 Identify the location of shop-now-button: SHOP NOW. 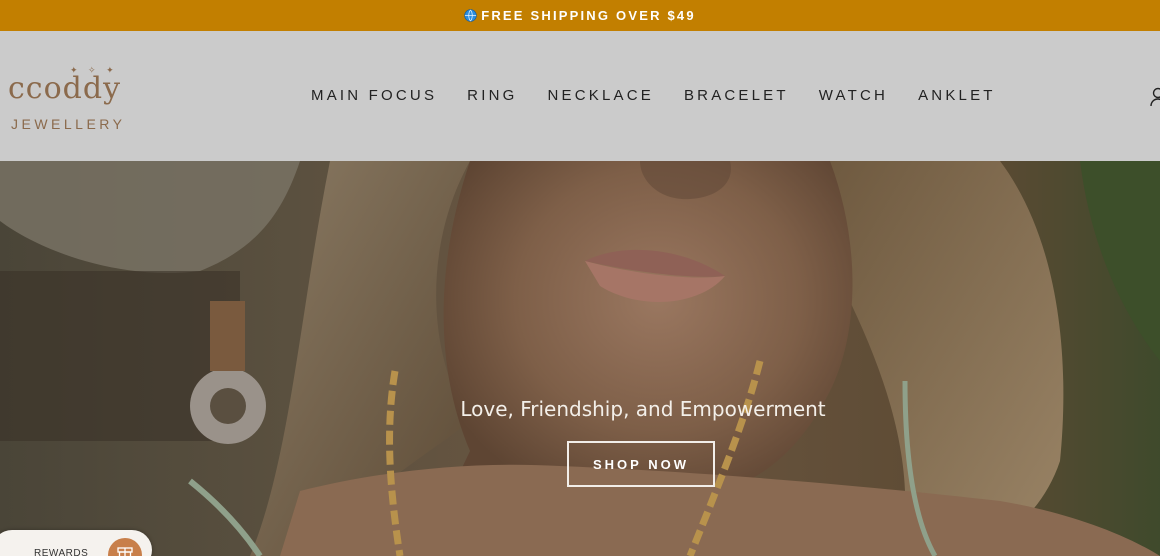
(641, 464).